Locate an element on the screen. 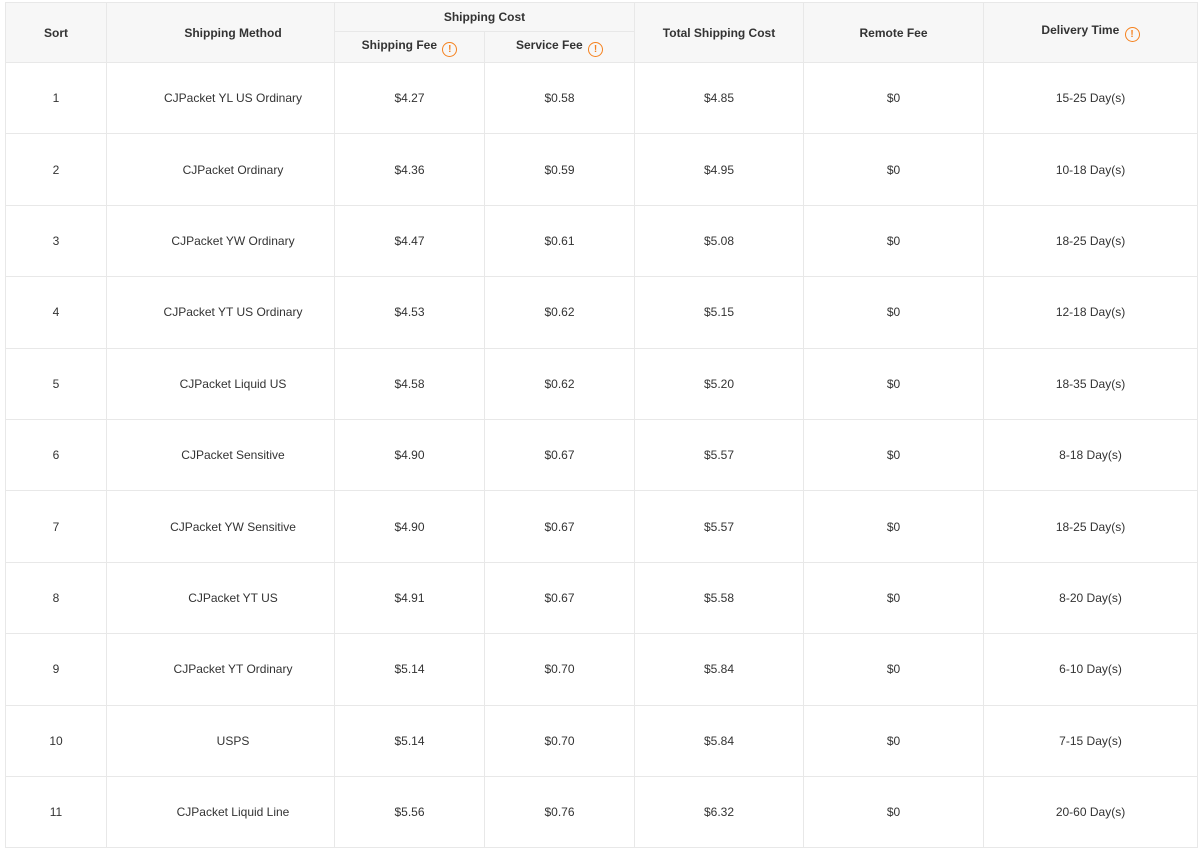 Image resolution: width=1200 pixels, height=848 pixels. sort-cell: 1 is located at coordinates (56, 98).